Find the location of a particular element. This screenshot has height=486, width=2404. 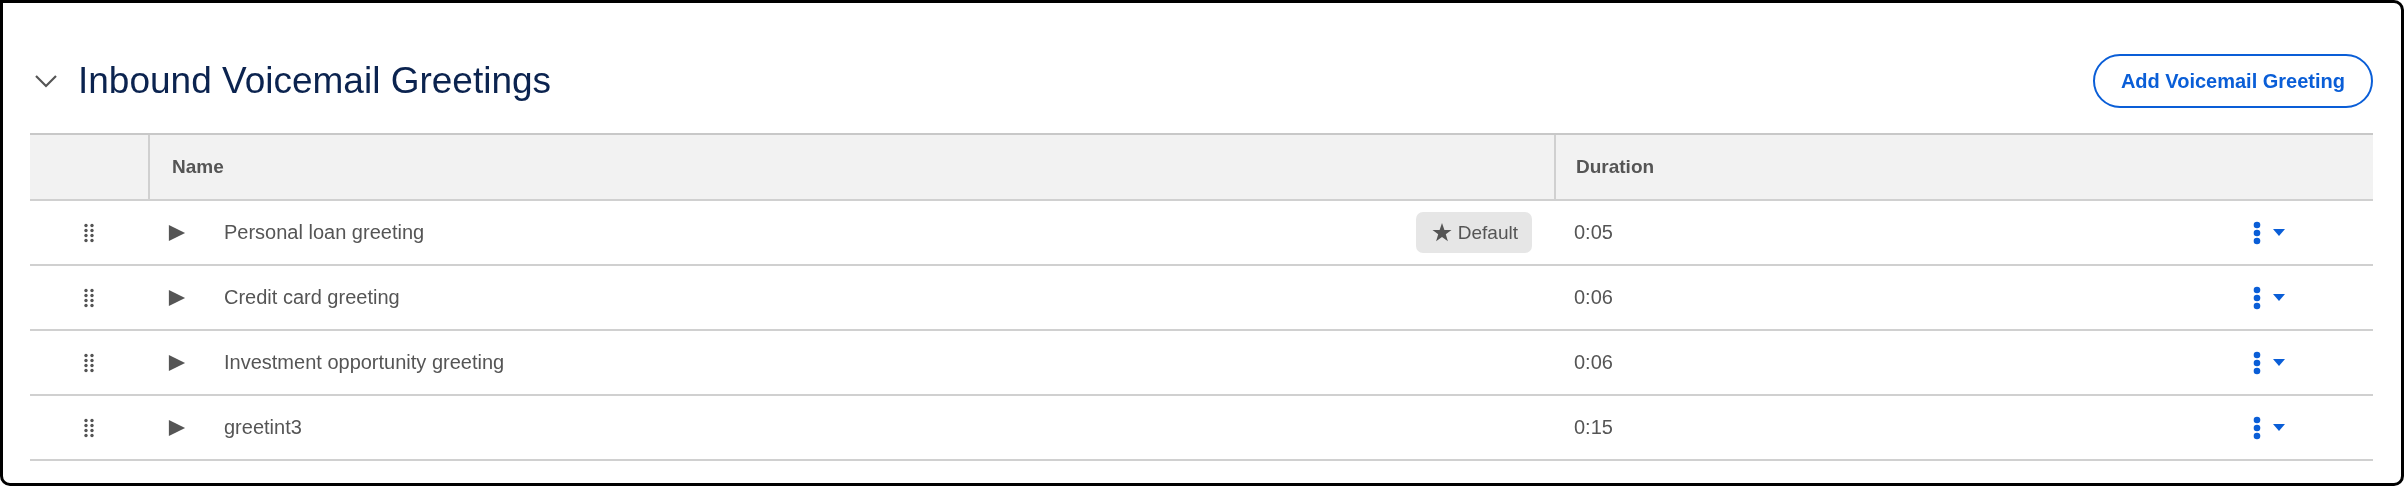

section-title: Inbound Voicemail Greetings is located at coordinates (315, 81).